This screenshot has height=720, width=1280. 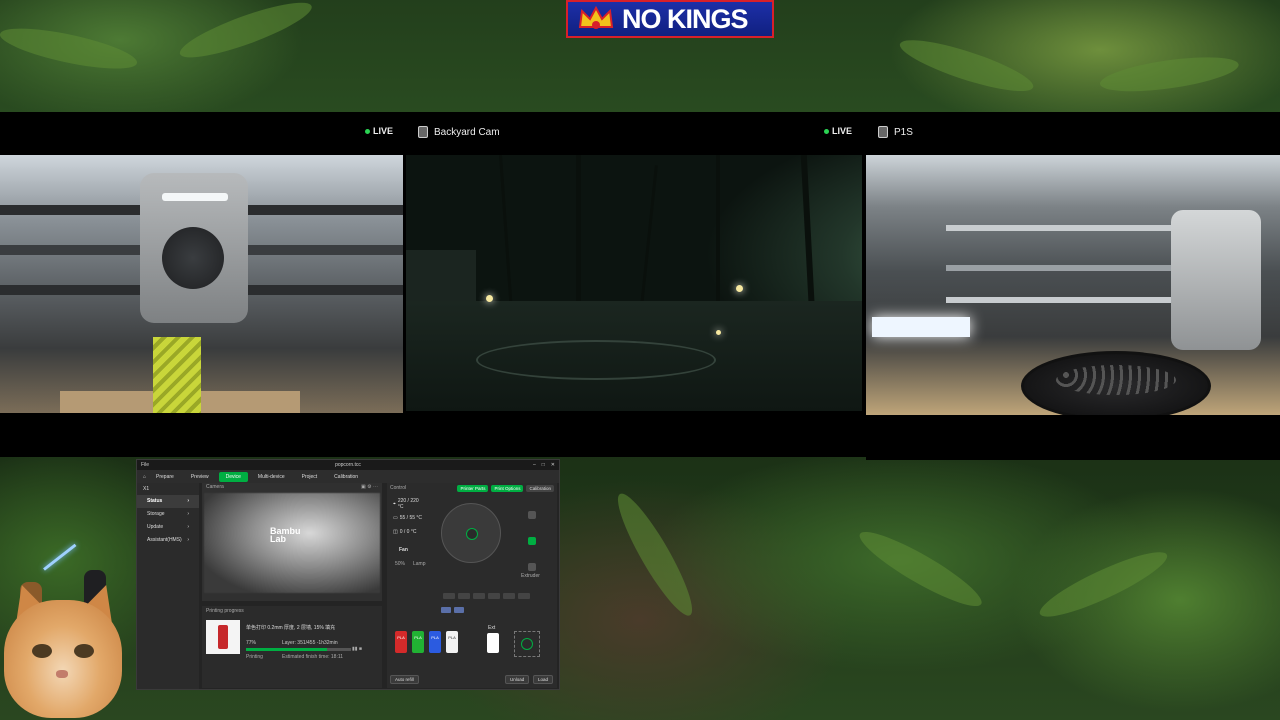 I want to click on banner-text: NO KINGS, so click(x=685, y=18).